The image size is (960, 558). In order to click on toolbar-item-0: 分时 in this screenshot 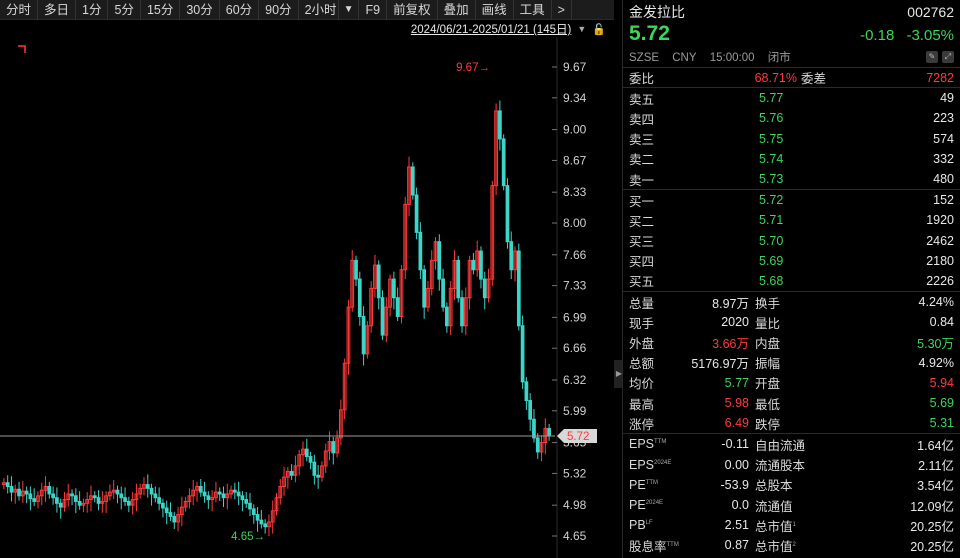, I will do `click(19, 10)`.